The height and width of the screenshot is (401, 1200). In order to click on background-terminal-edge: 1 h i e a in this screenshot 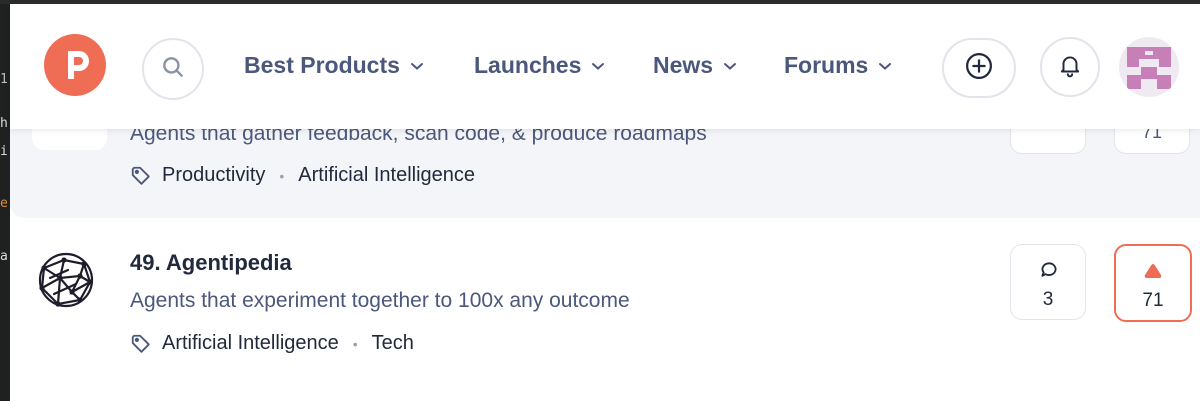, I will do `click(5, 200)`.